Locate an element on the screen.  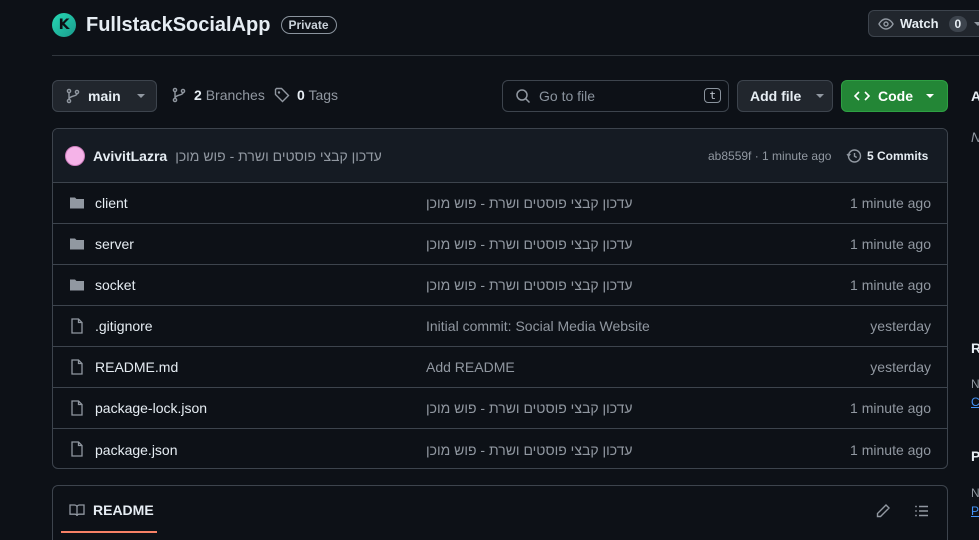
eye-icon is located at coordinates (886, 23).